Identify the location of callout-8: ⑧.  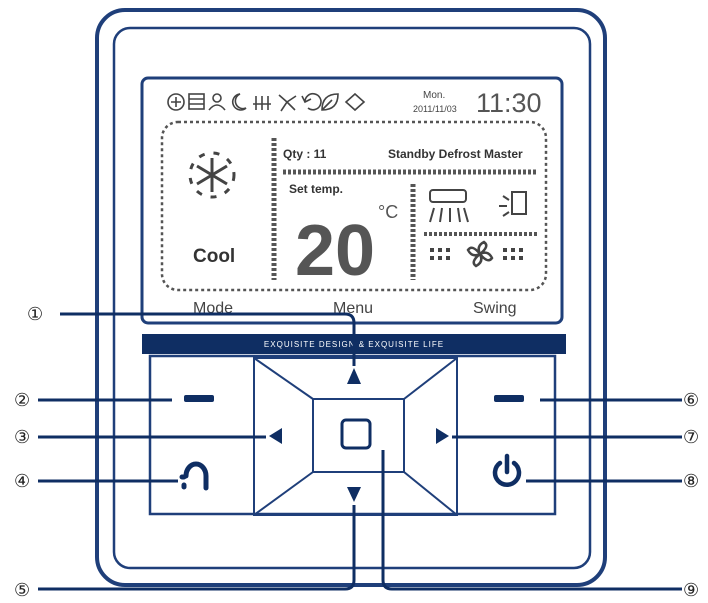
(691, 481).